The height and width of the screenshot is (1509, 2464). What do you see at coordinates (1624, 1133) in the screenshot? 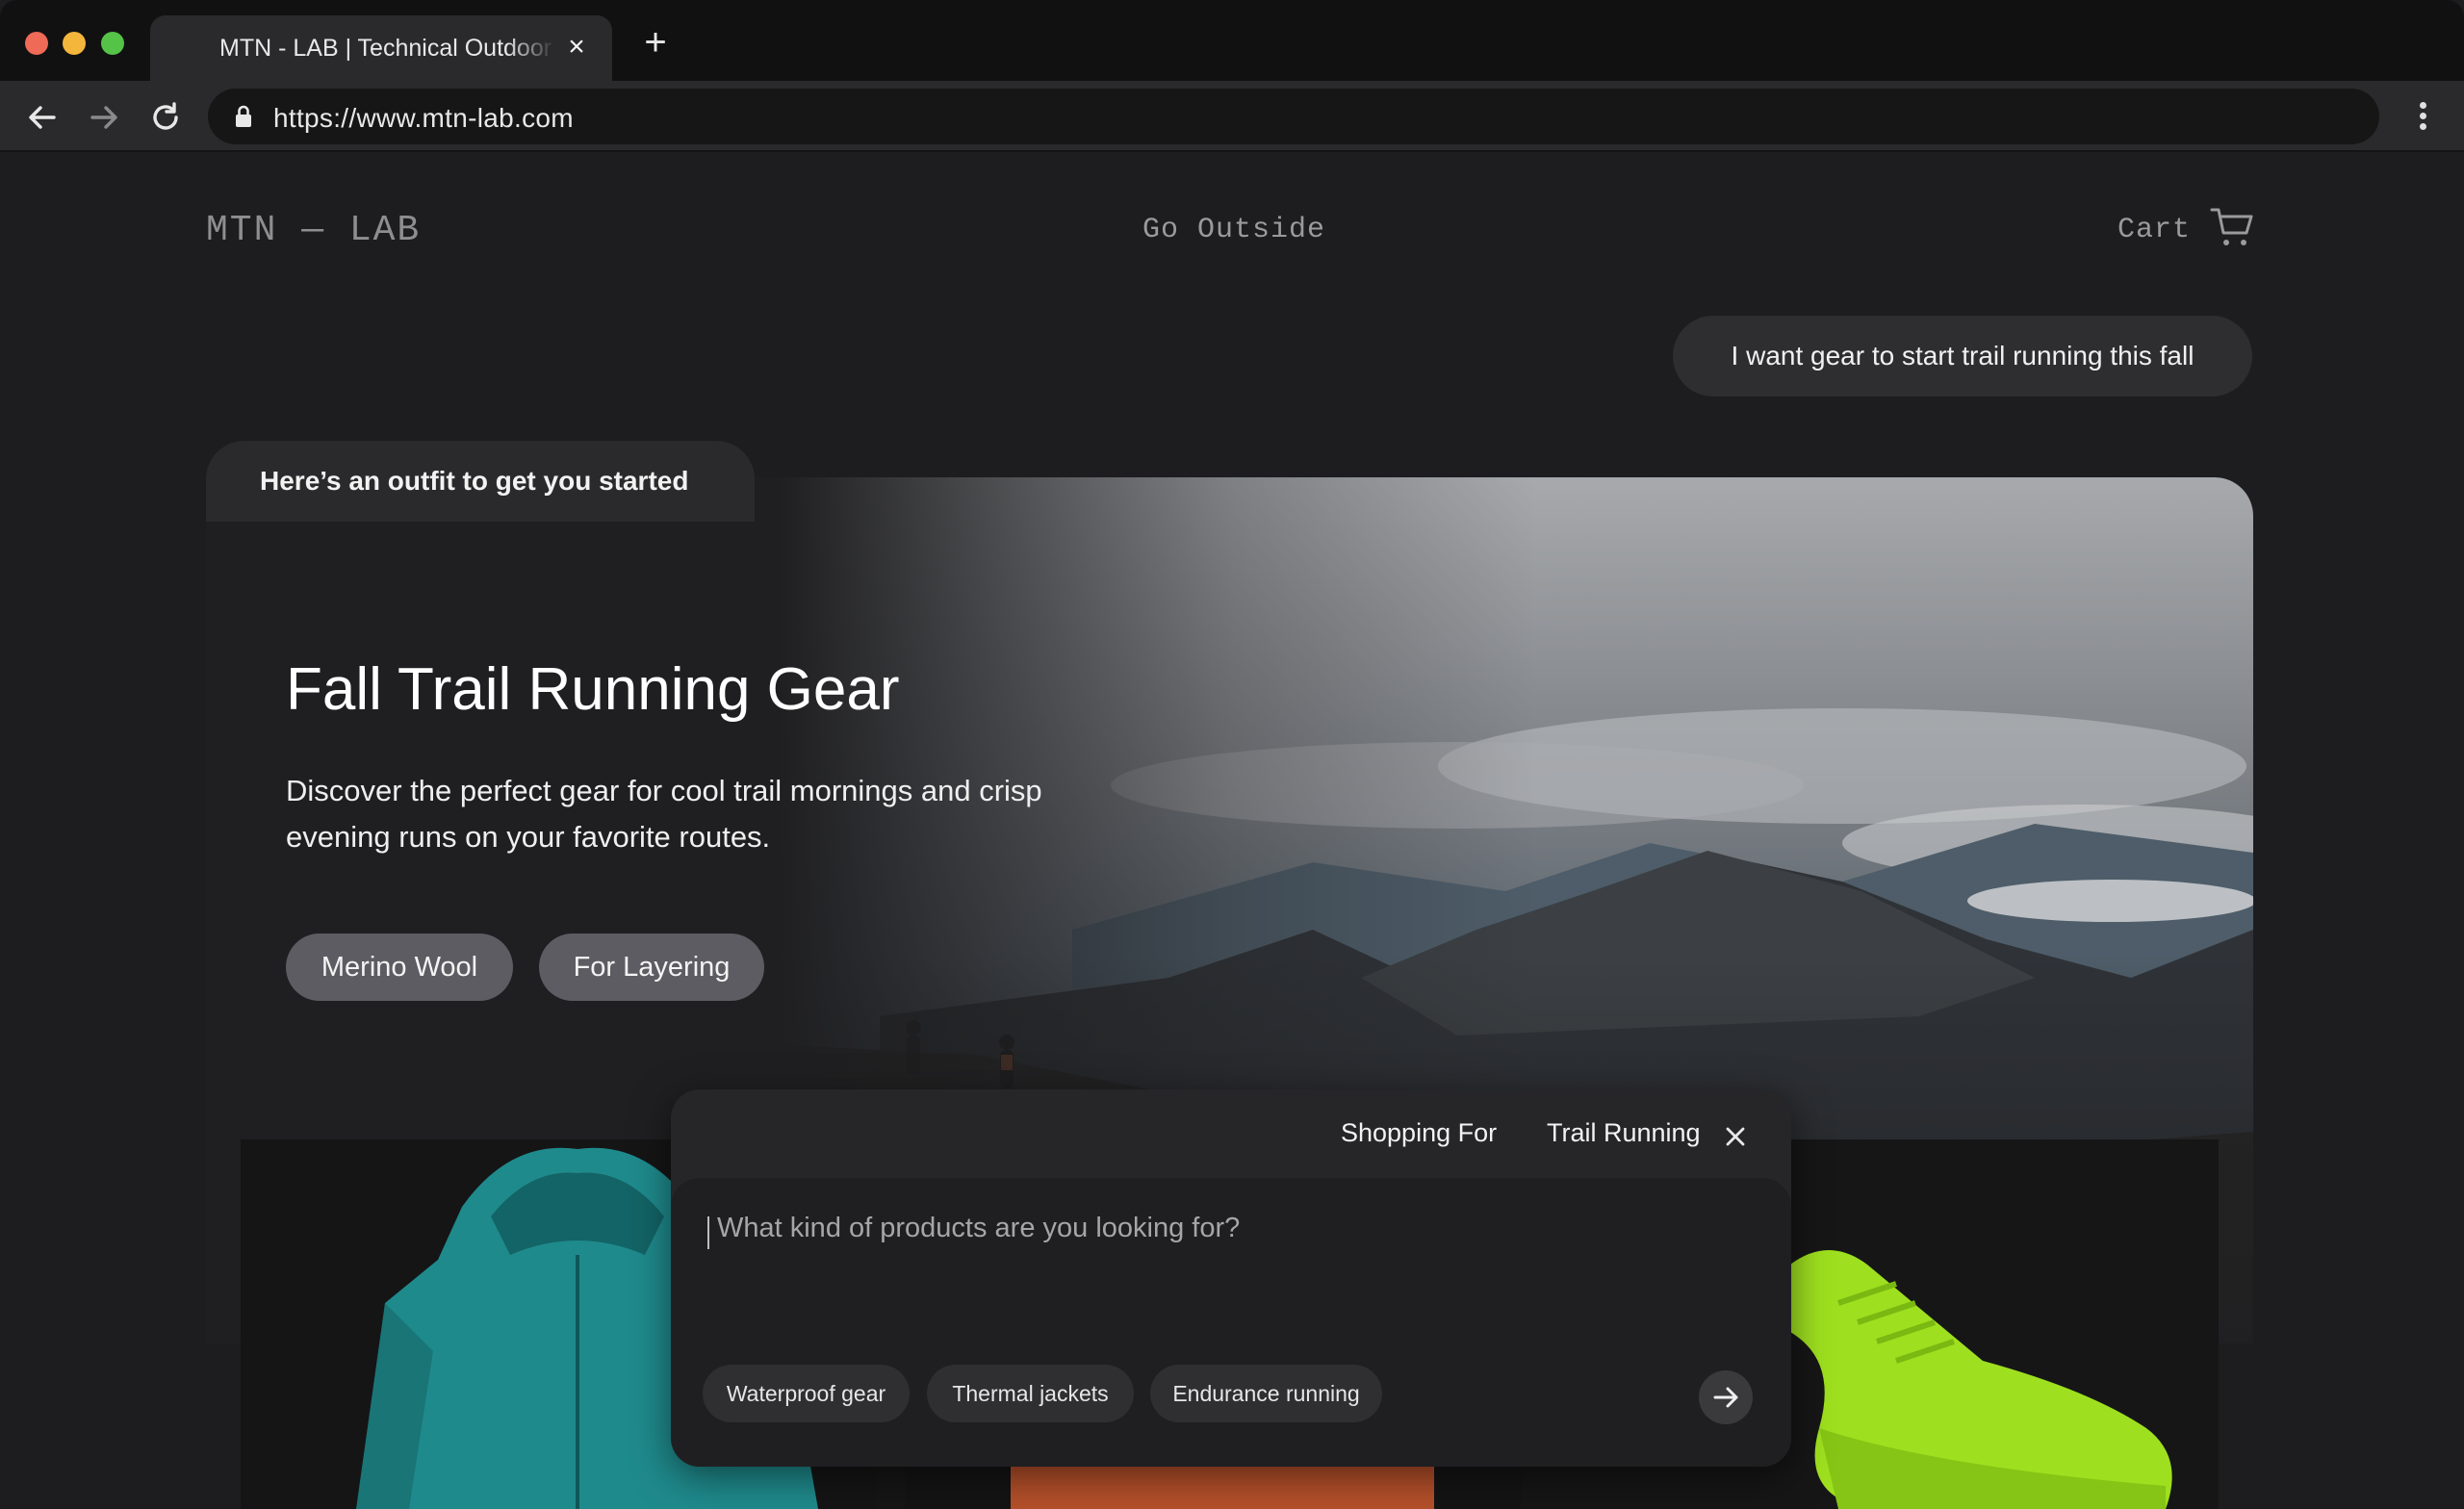
I see `shopping-for-value: Trail Running` at bounding box center [1624, 1133].